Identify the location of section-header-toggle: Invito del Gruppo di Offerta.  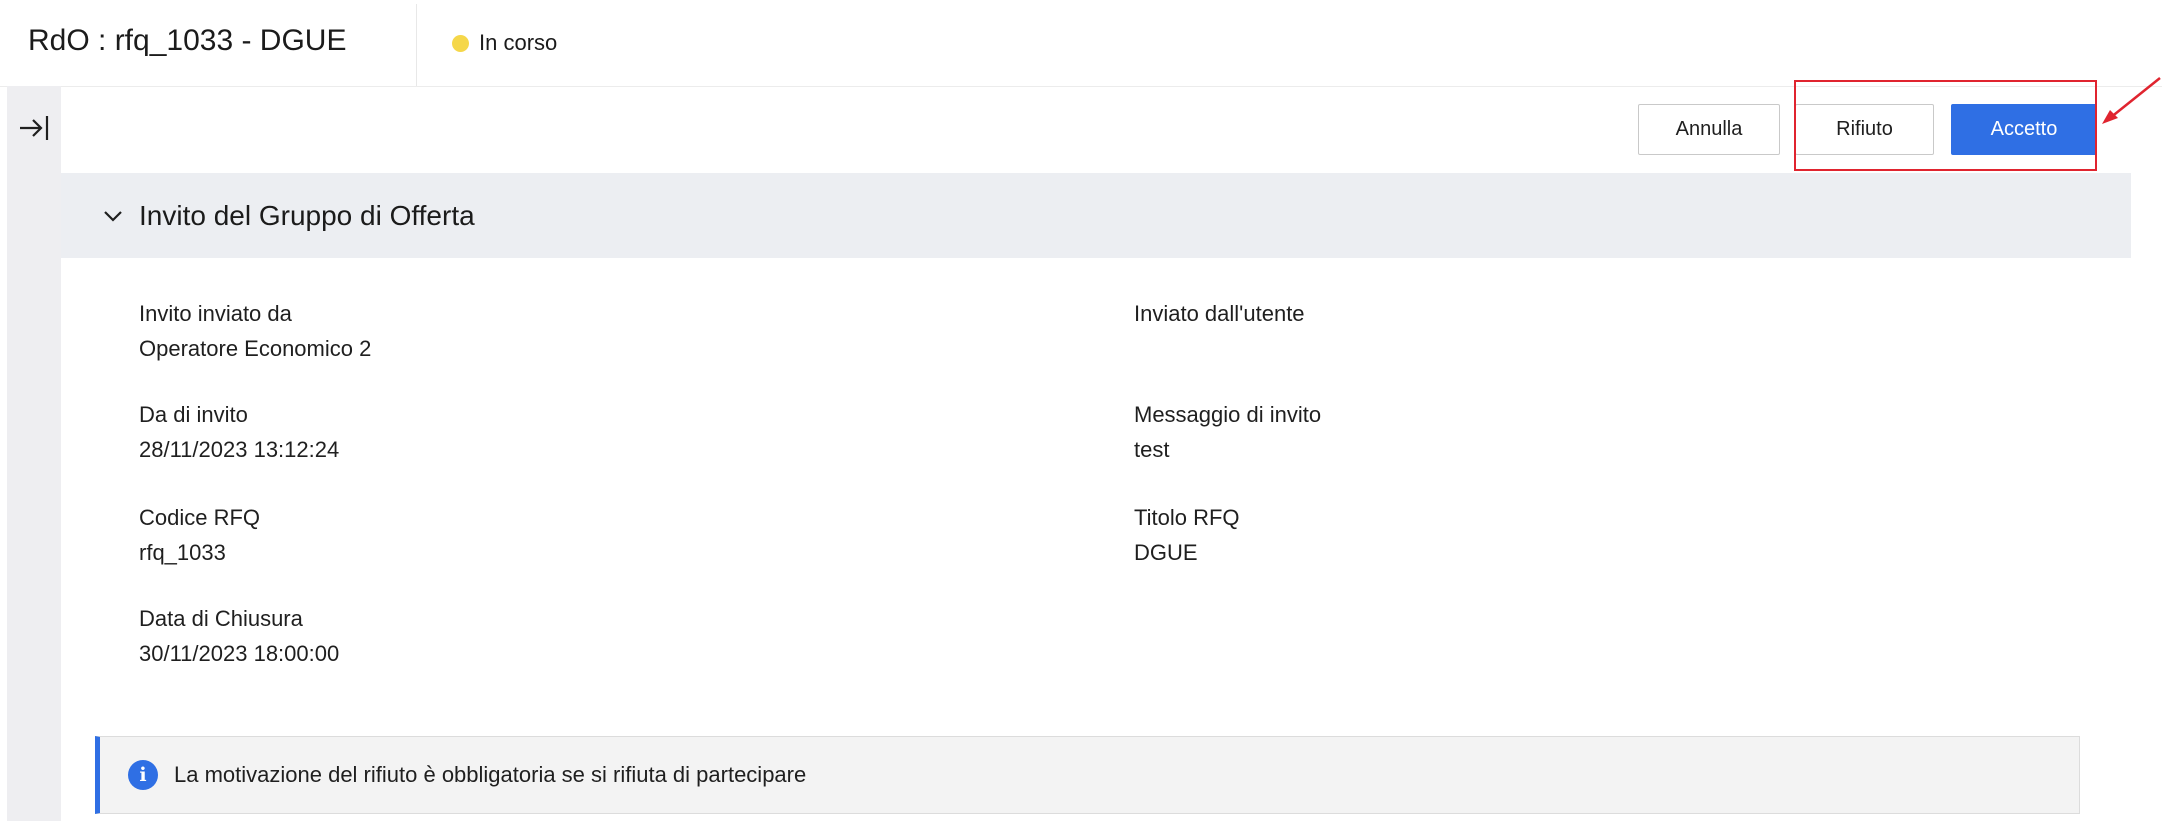
(1096, 215).